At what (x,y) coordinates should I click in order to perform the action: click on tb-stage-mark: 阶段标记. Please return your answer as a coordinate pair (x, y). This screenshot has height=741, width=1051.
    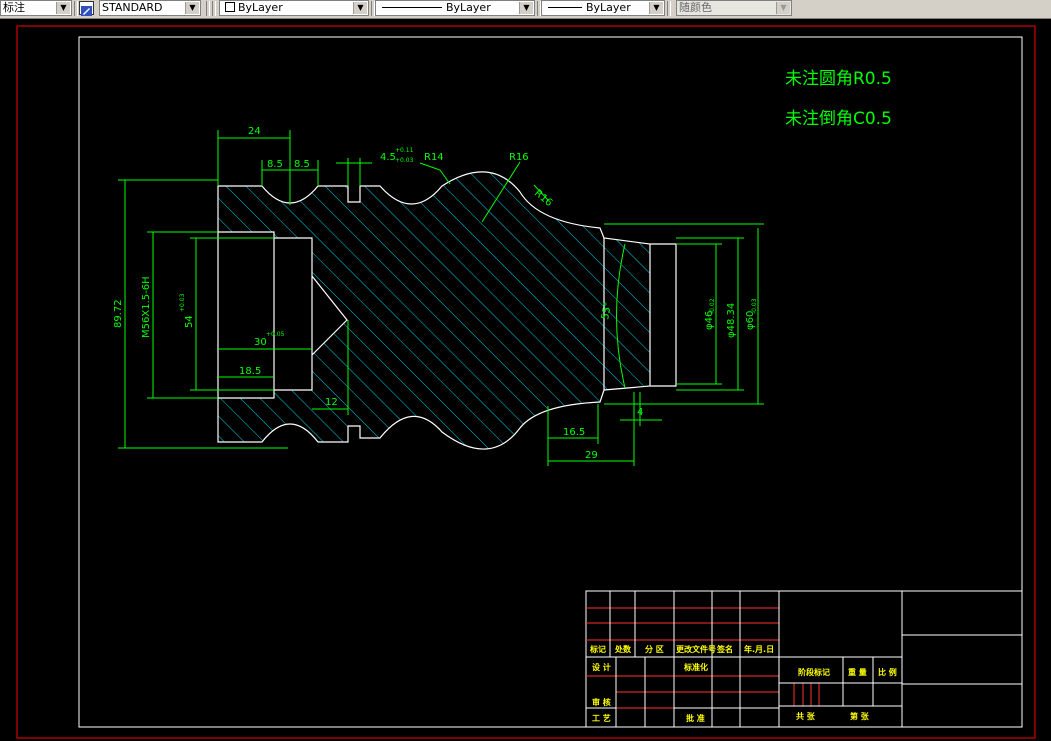
    Looking at the image, I should click on (814, 672).